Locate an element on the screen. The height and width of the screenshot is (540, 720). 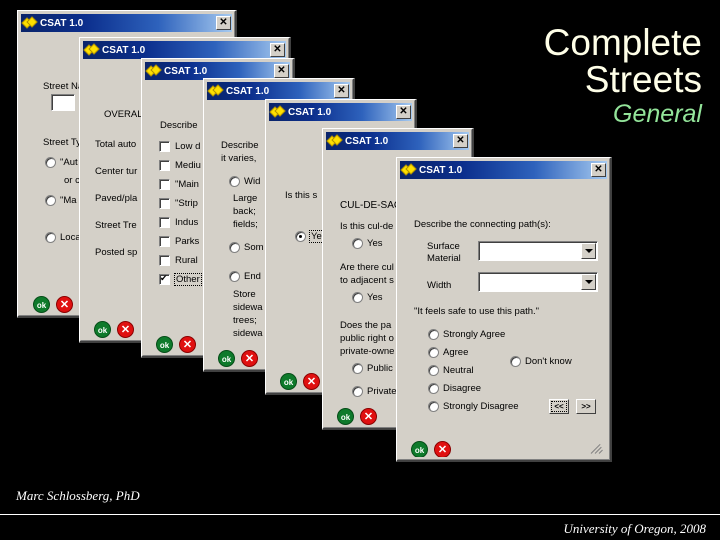
checkbox-medium-density: Mediu is located at coordinates (180, 165).